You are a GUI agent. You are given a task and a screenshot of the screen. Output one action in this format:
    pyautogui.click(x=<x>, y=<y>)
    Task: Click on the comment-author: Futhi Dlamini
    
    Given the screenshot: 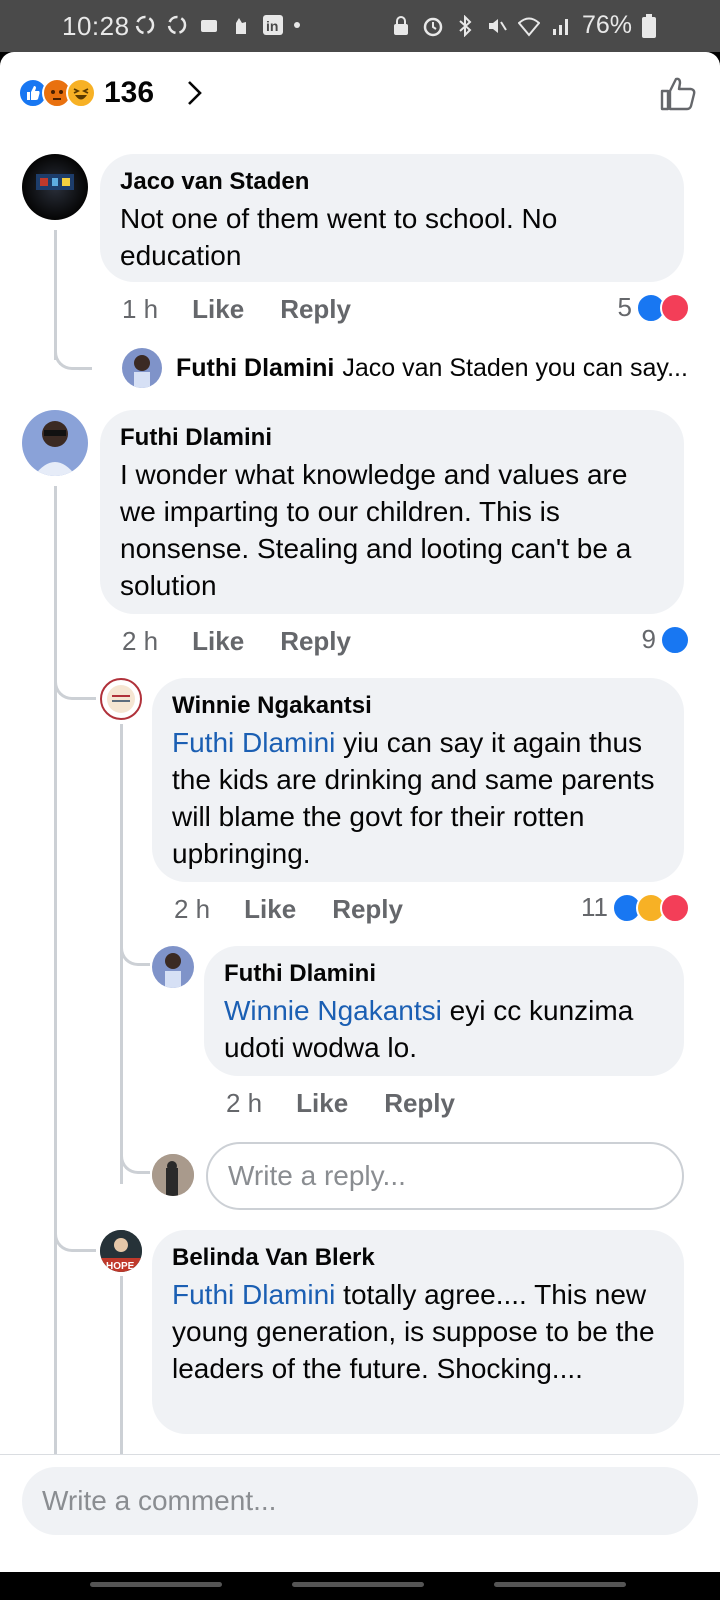 What is the action you would take?
    pyautogui.click(x=392, y=438)
    